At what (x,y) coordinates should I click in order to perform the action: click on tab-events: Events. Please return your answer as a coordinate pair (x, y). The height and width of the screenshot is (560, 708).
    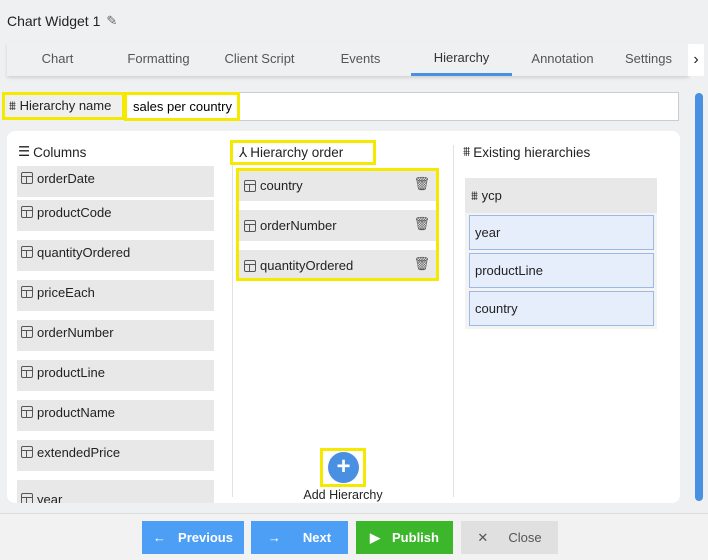
    Looking at the image, I should click on (360, 59).